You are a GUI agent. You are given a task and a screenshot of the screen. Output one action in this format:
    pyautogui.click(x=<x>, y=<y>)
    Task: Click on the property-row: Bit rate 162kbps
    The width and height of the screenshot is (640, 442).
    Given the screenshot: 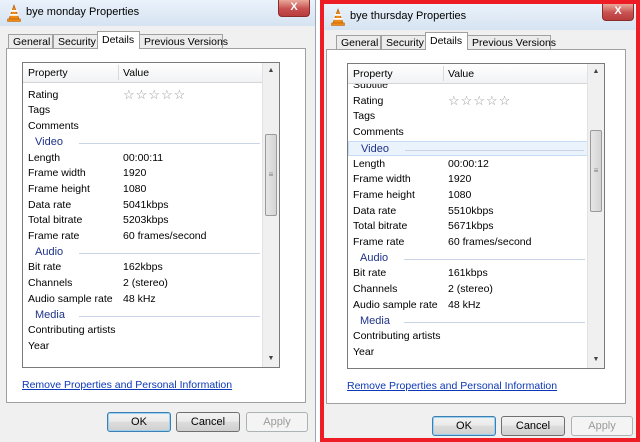 What is the action you would take?
    pyautogui.click(x=143, y=267)
    